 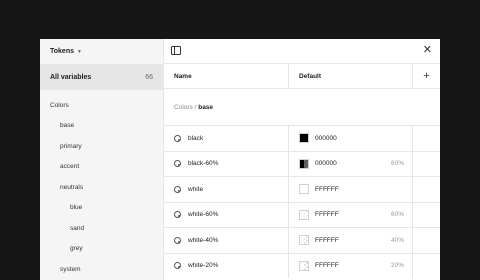 What do you see at coordinates (351, 138) in the screenshot?
I see `variable-value-cell: 000000` at bounding box center [351, 138].